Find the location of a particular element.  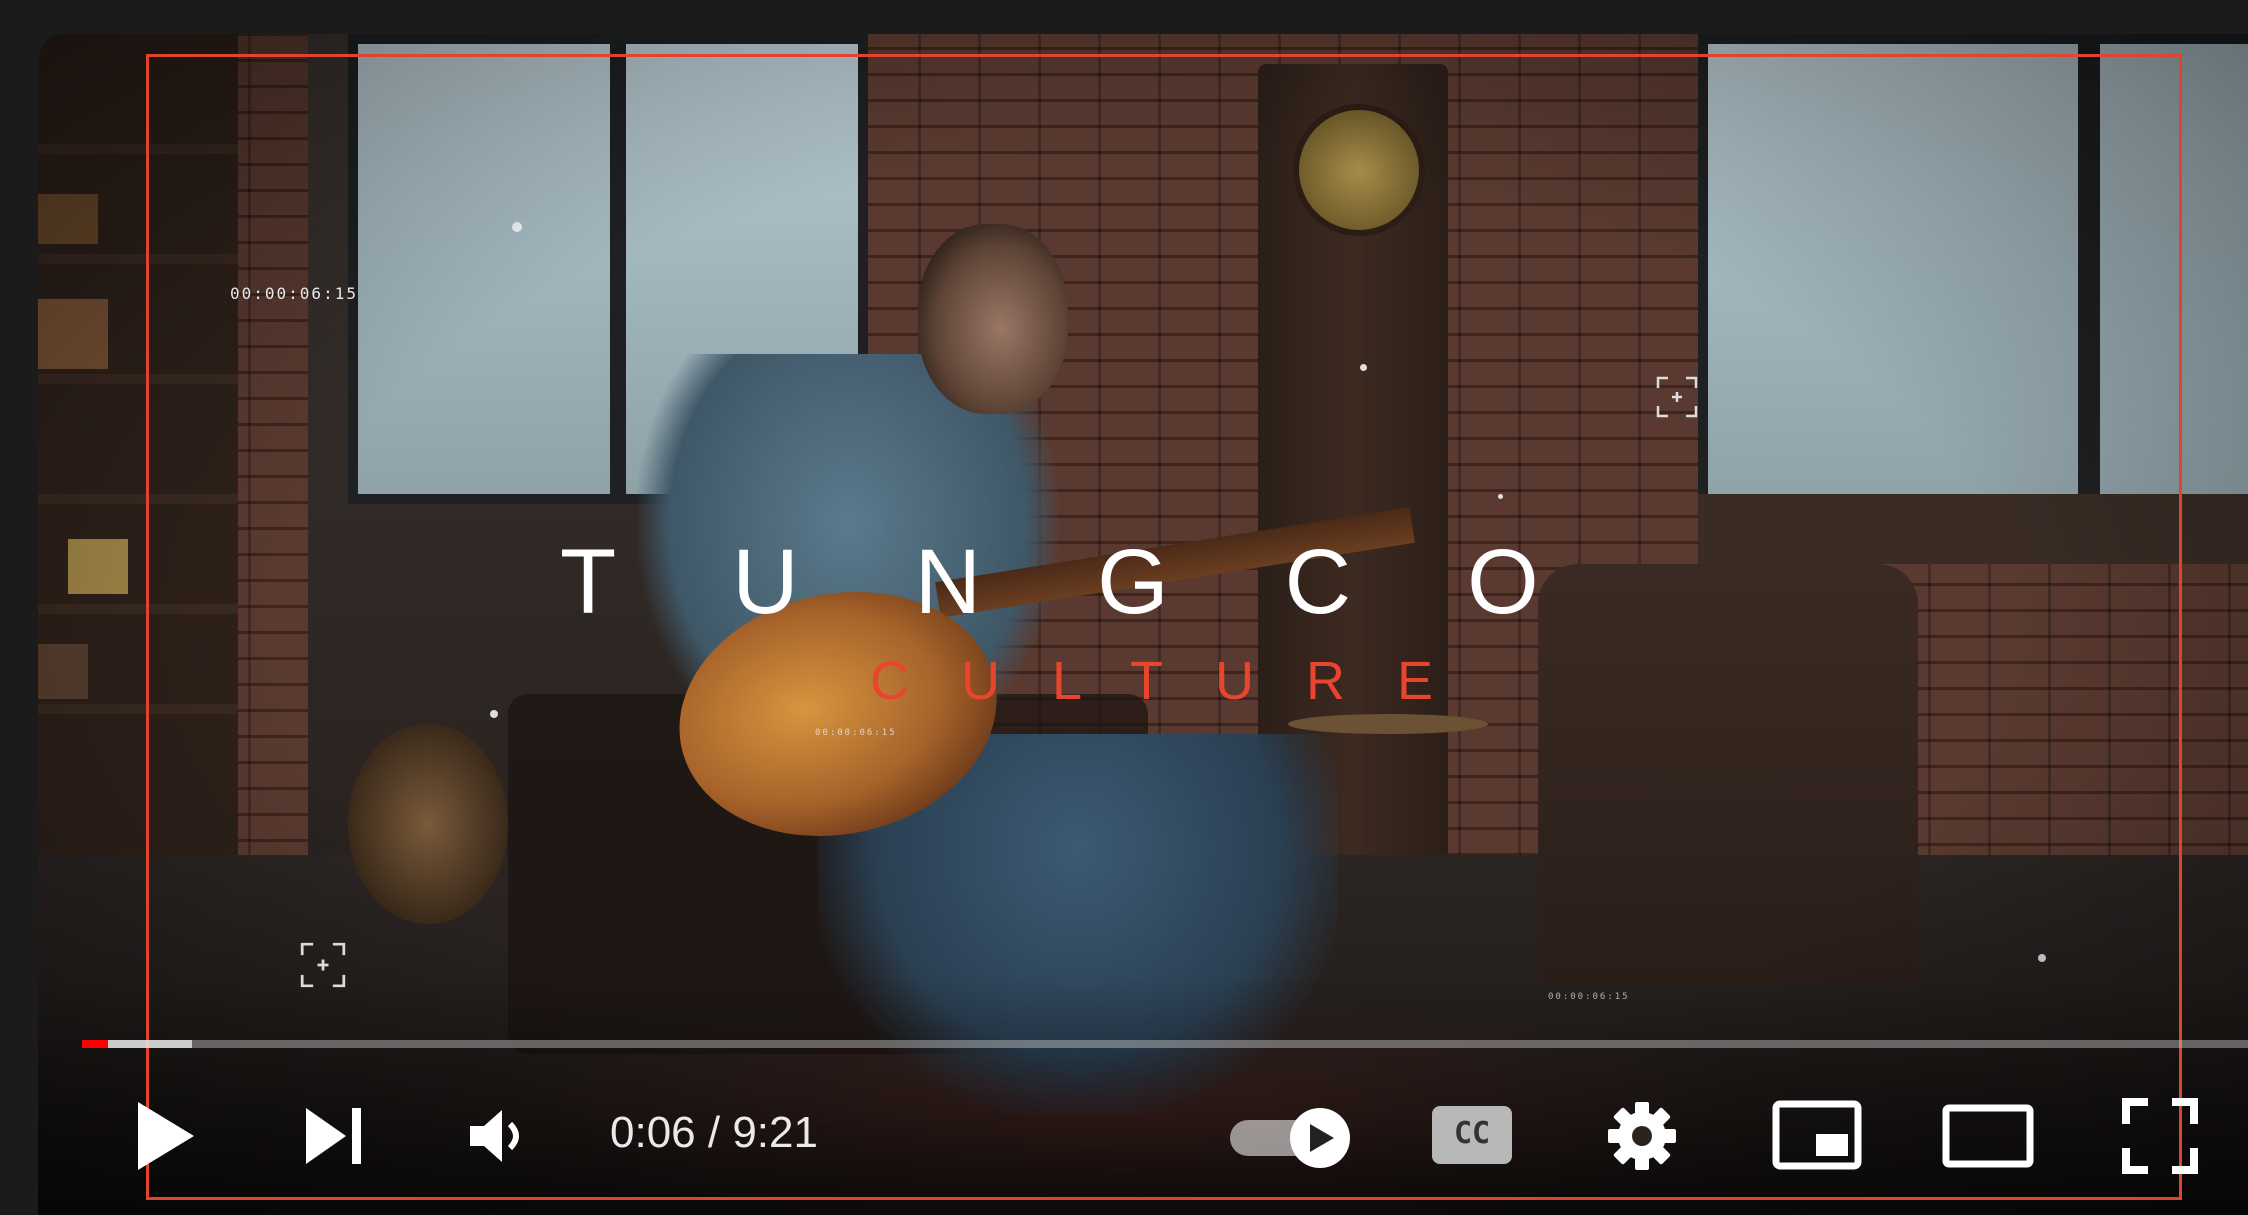

volume-icon is located at coordinates (494, 1136).